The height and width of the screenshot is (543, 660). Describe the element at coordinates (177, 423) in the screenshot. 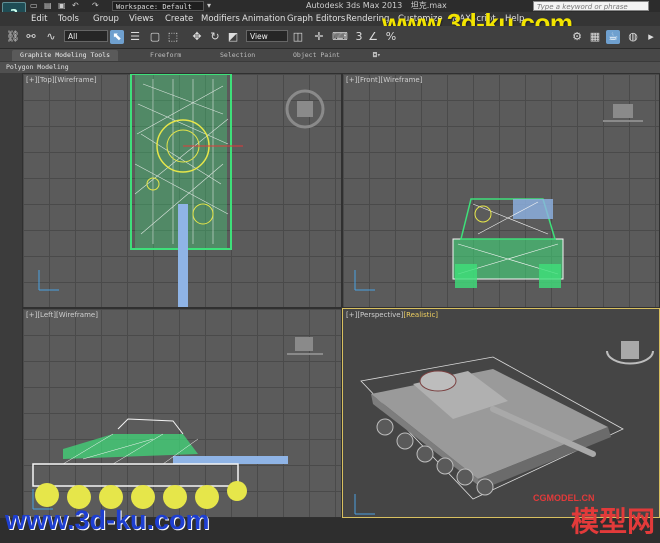

I see `tank-side-wireframe` at that location.